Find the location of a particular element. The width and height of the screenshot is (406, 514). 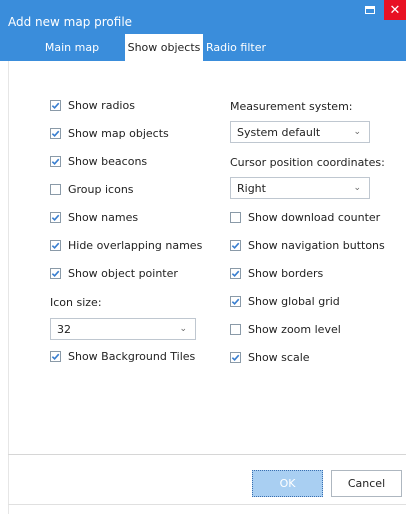

icon-size-label: Icon size: is located at coordinates (76, 302).